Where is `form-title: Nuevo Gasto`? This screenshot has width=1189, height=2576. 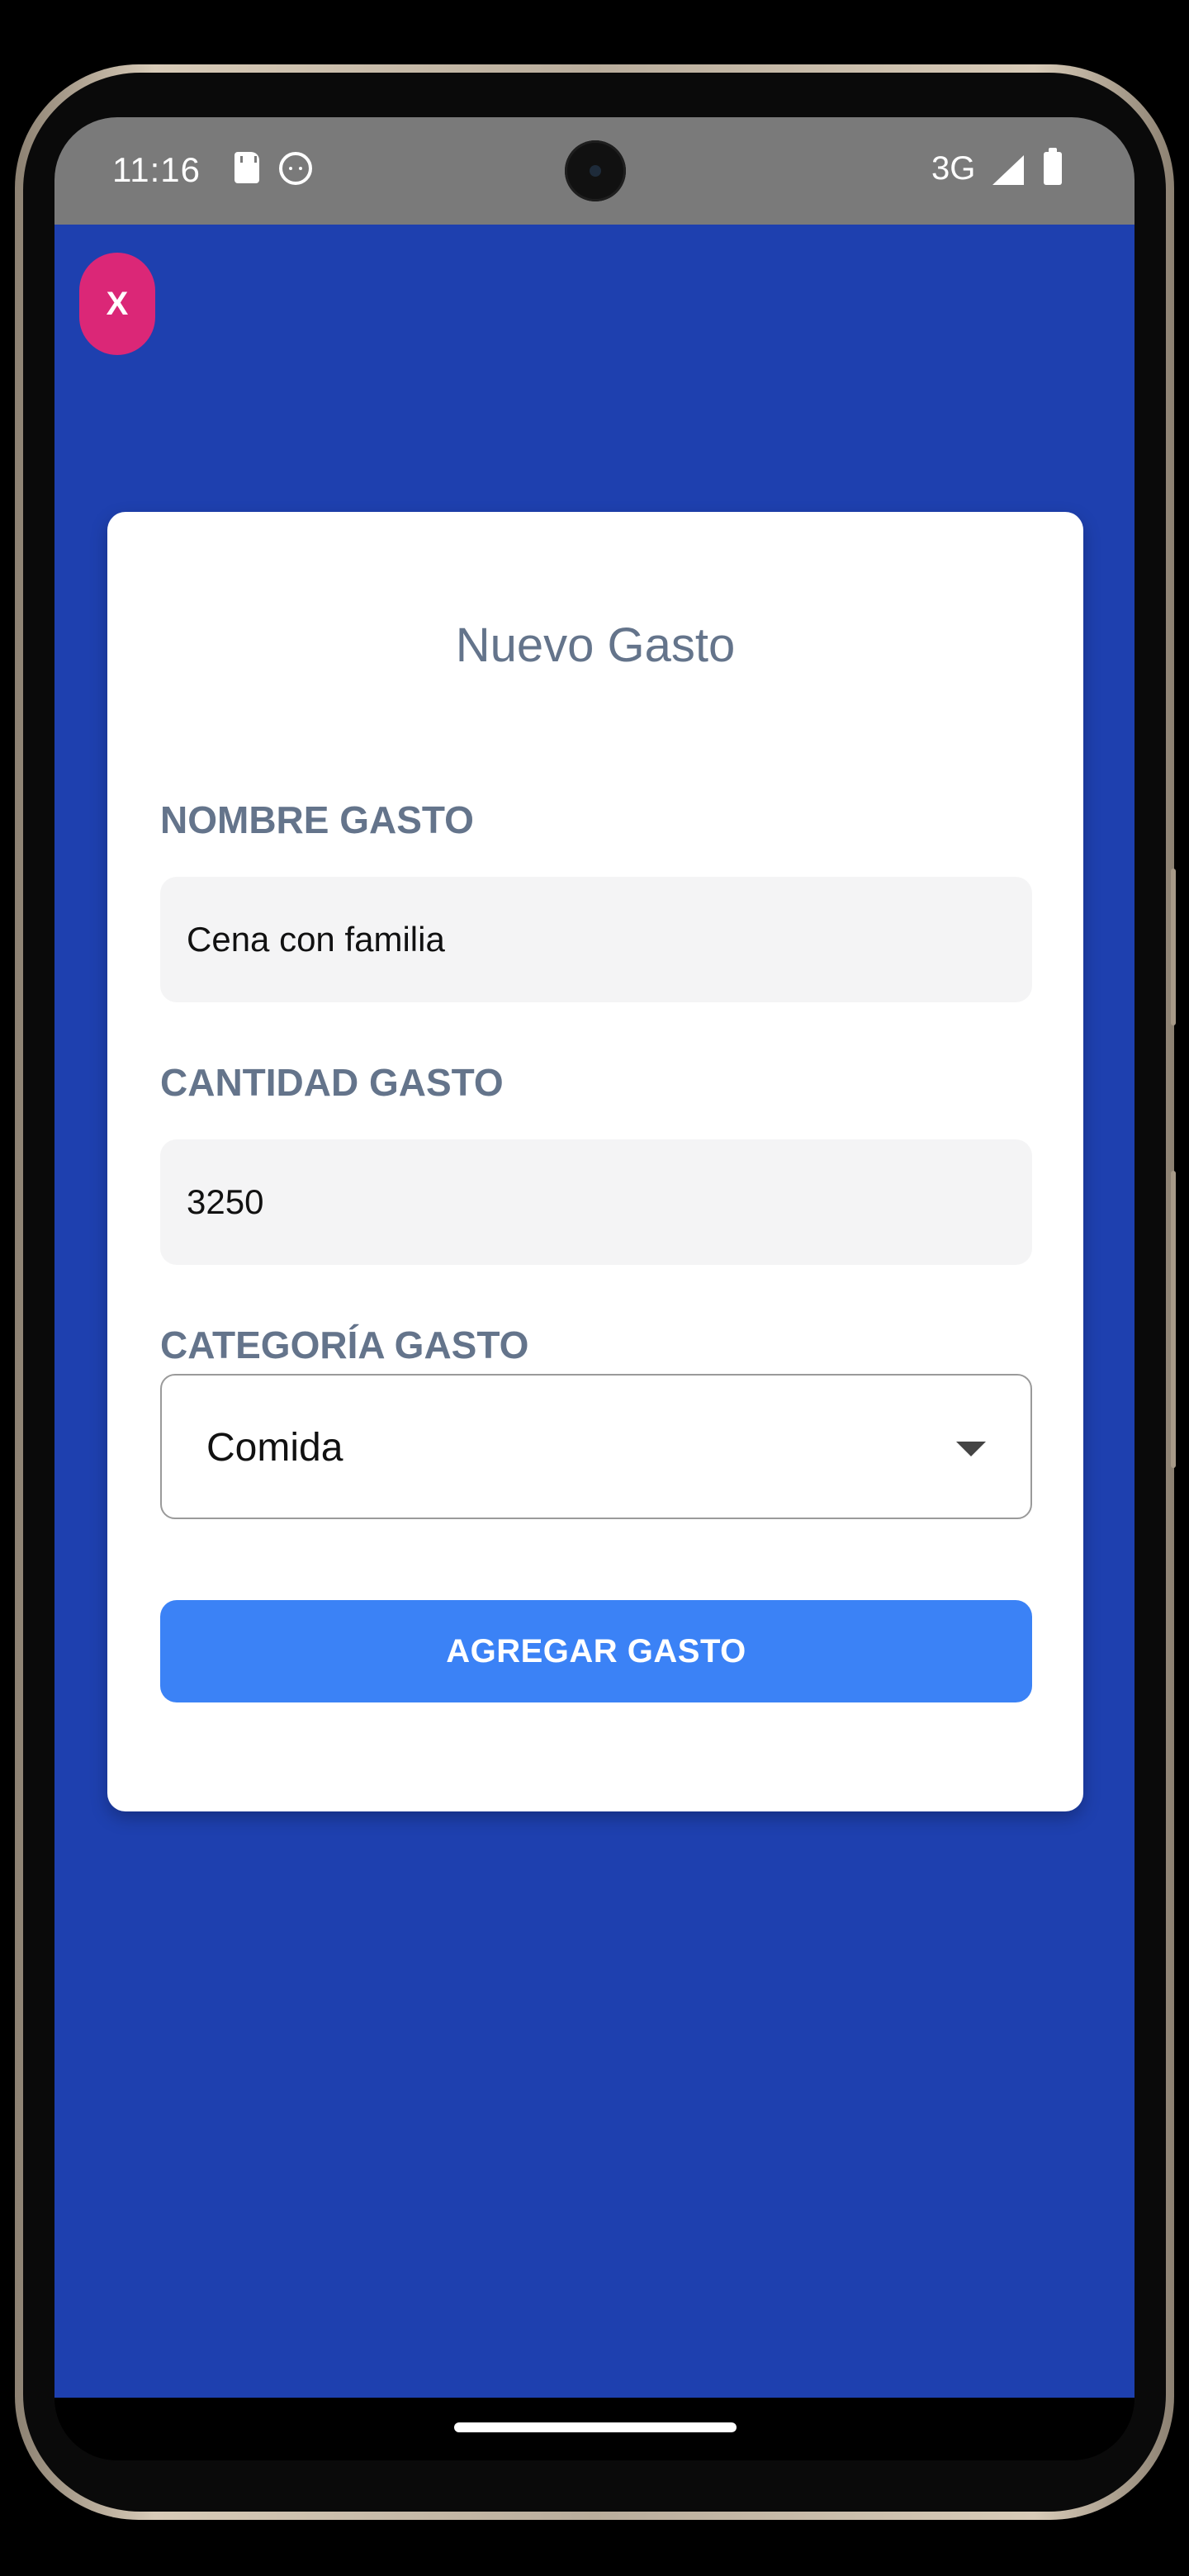 form-title: Nuevo Gasto is located at coordinates (595, 645).